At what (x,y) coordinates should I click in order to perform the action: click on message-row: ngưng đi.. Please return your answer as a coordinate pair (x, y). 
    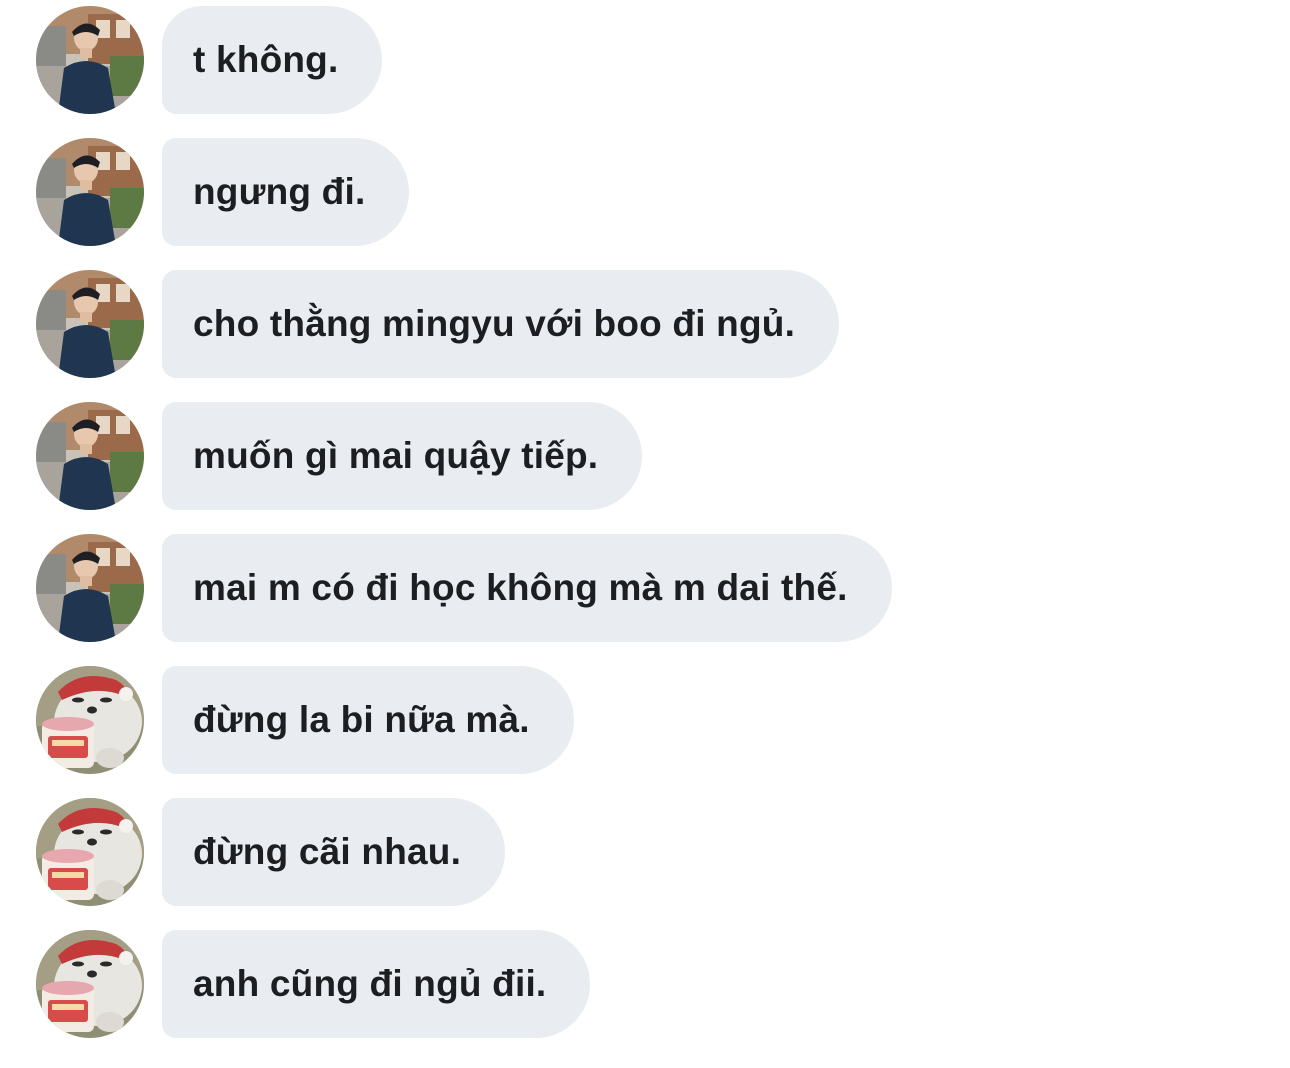
    Looking at the image, I should click on (223, 192).